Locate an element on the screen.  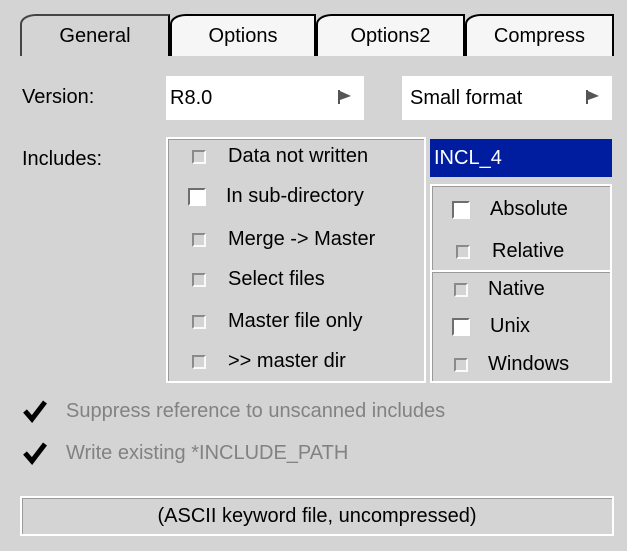
path-absolute: Absolute is located at coordinates (510, 209).